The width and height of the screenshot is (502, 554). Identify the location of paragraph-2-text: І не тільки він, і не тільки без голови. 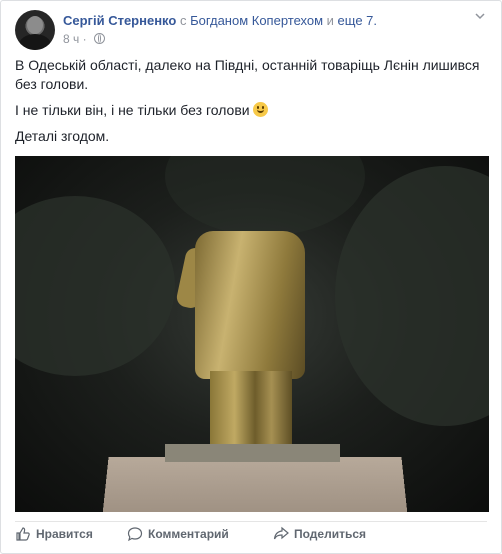
(132, 110).